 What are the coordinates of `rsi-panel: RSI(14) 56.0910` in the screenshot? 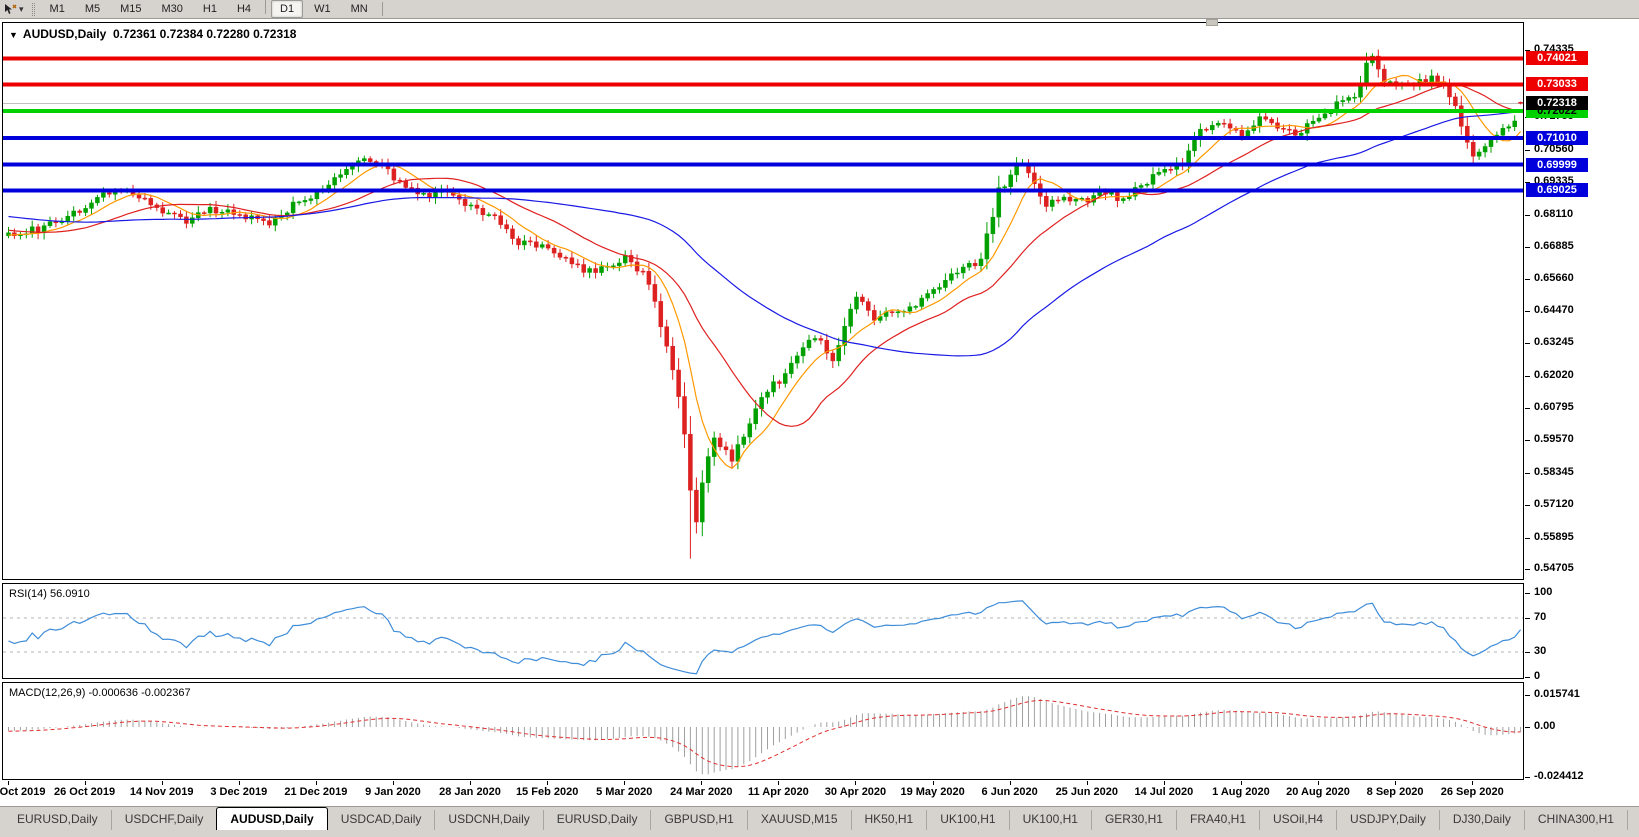 It's located at (763, 631).